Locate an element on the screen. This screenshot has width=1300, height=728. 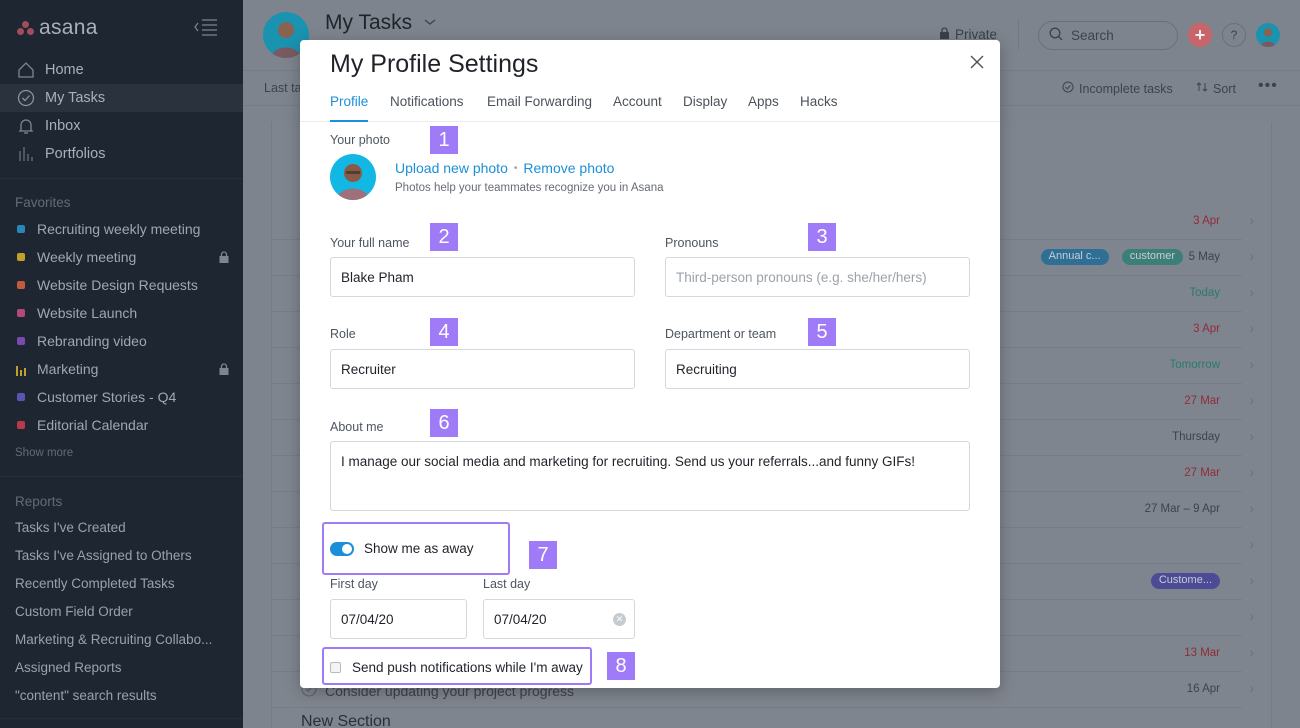
report-item: Recently Completed Tasks is located at coordinates (95, 583).